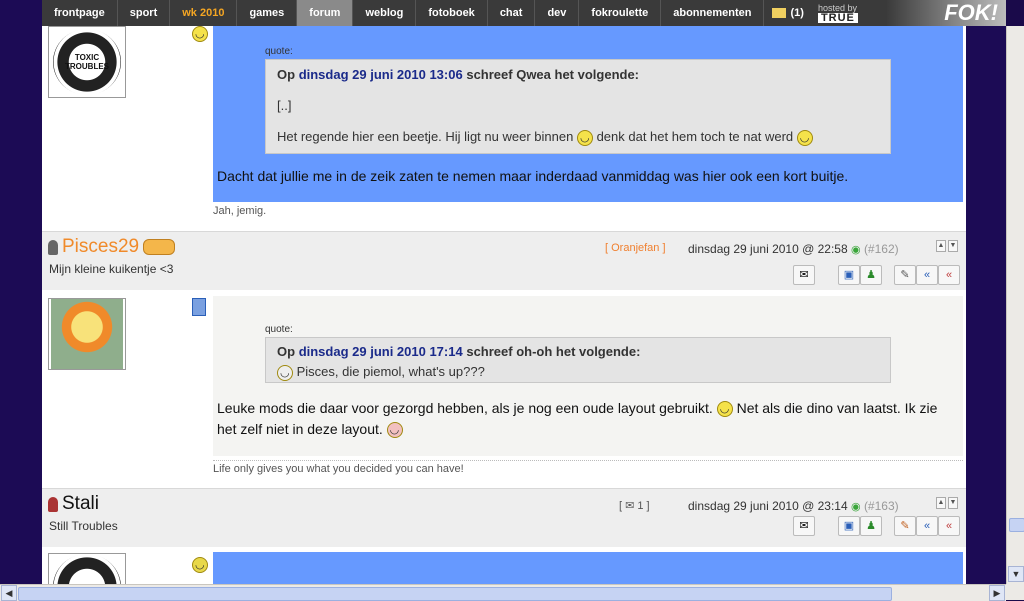 The width and height of the screenshot is (1024, 601). I want to click on envelope-icon, so click(779, 13).